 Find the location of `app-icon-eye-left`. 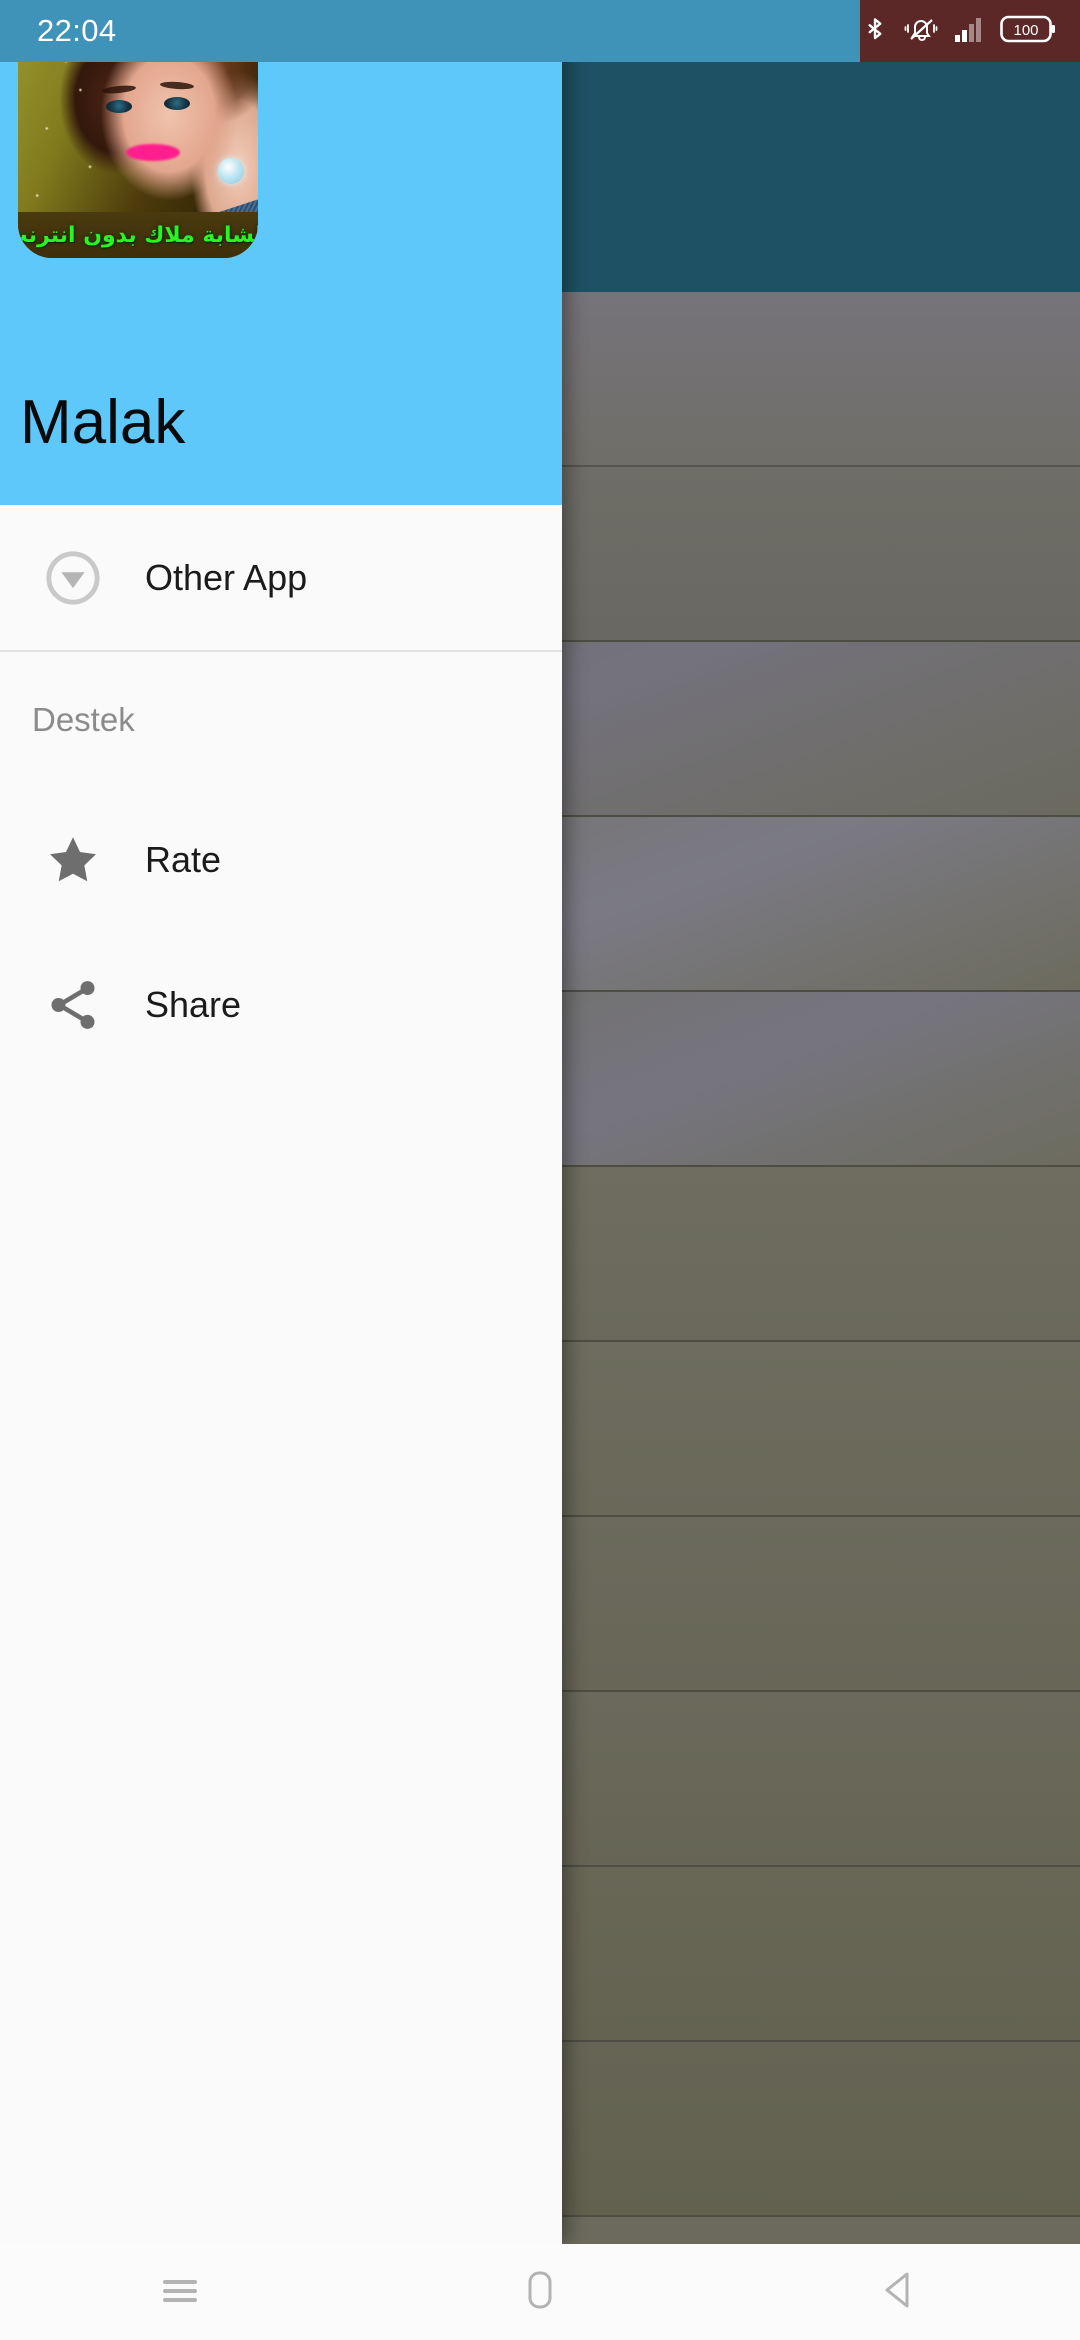

app-icon-eye-left is located at coordinates (119, 106).